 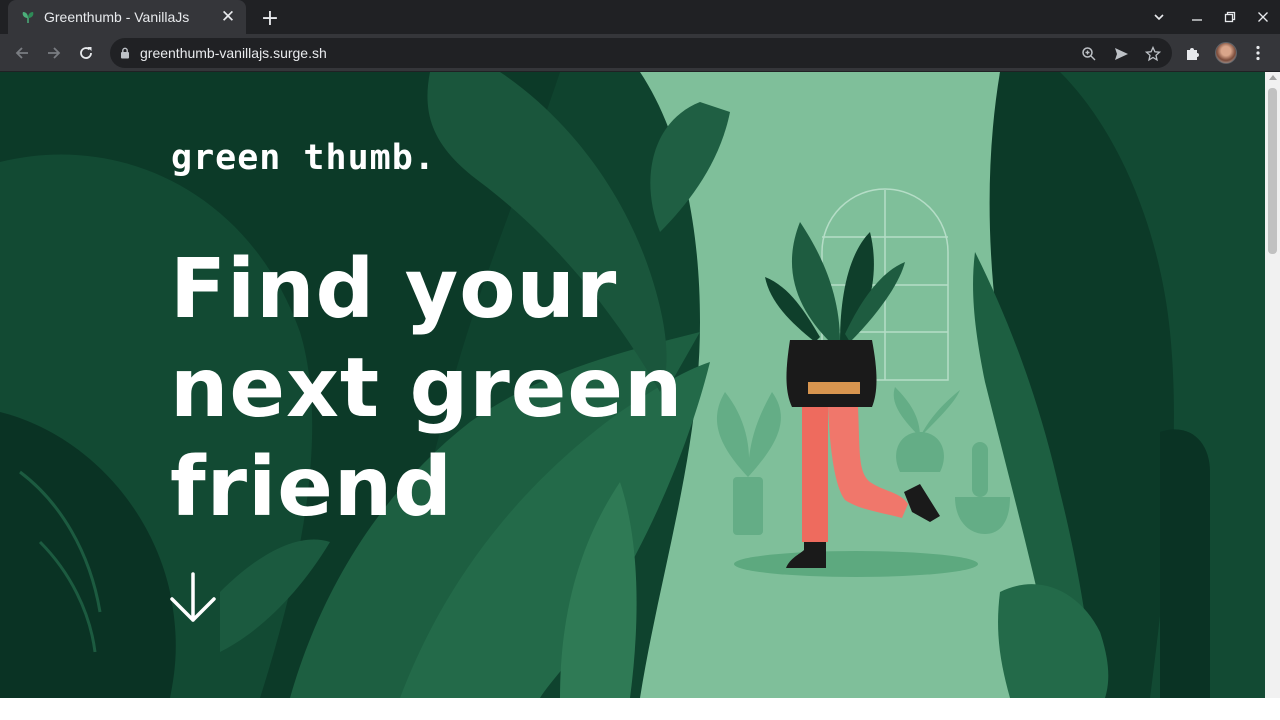 I want to click on lock-icon, so click(x=125, y=53).